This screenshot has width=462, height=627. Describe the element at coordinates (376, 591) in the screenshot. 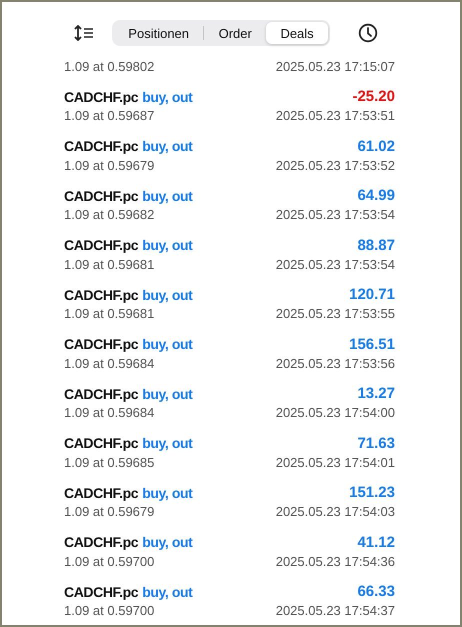

I see `profit-value: 66.33` at that location.